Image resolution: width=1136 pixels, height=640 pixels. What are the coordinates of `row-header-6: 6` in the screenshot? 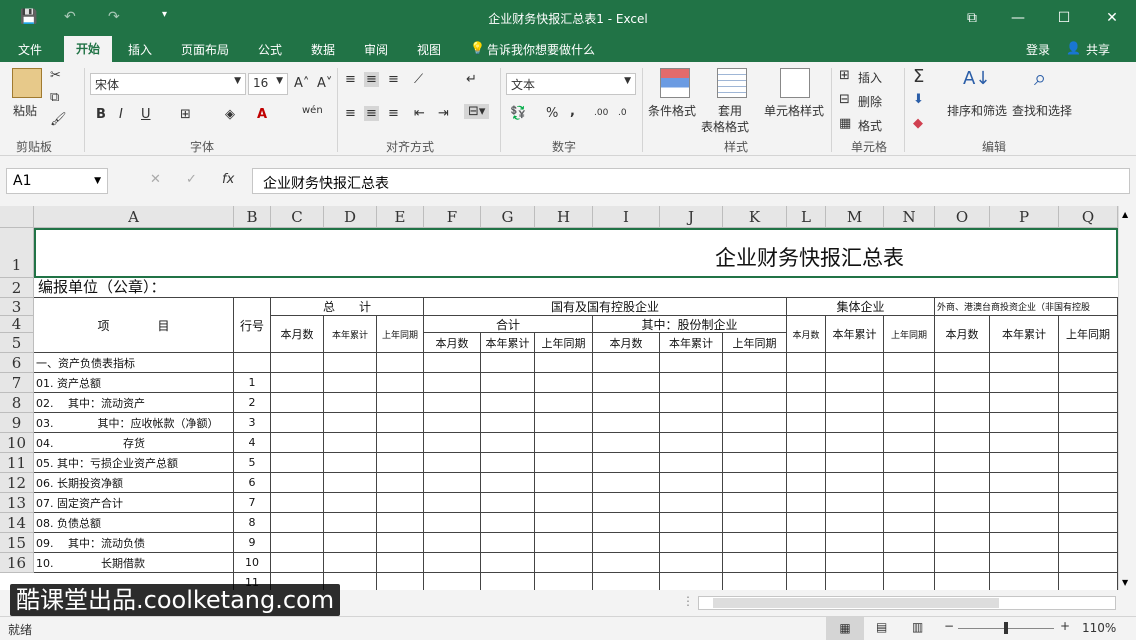 It's located at (17, 363).